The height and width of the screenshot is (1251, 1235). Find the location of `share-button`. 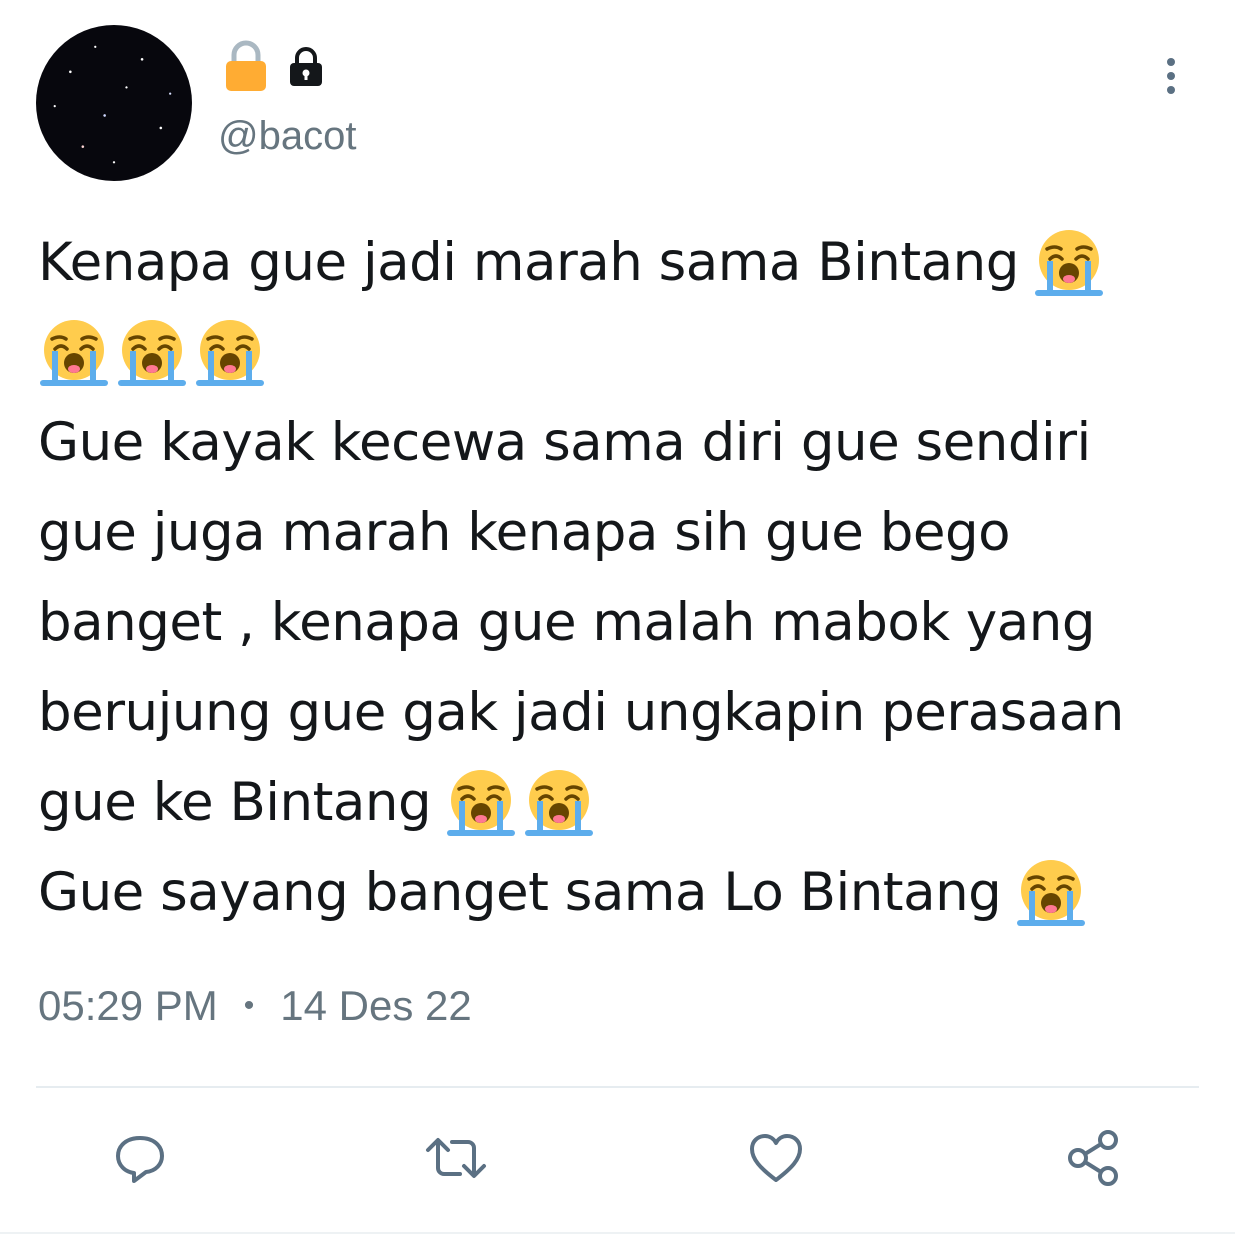

share-button is located at coordinates (1094, 1158).